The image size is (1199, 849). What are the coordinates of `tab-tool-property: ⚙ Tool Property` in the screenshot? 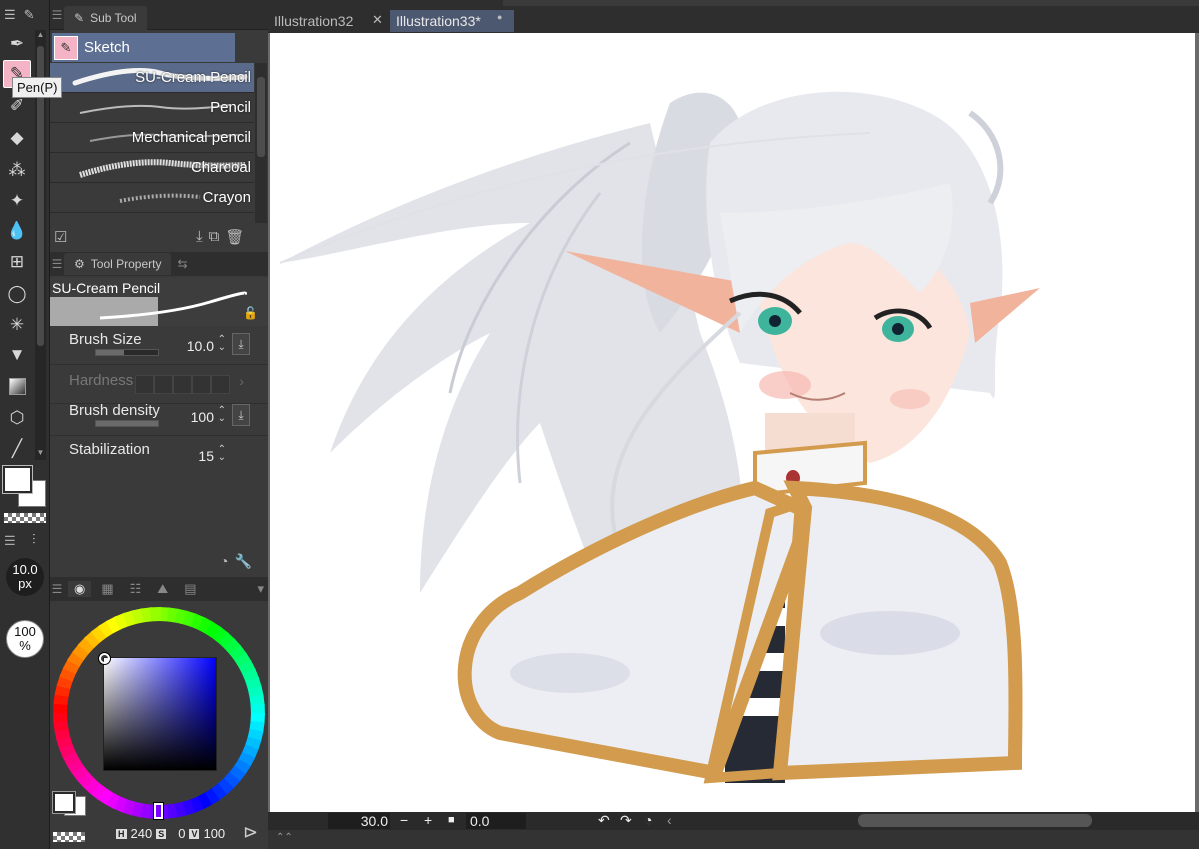 It's located at (118, 264).